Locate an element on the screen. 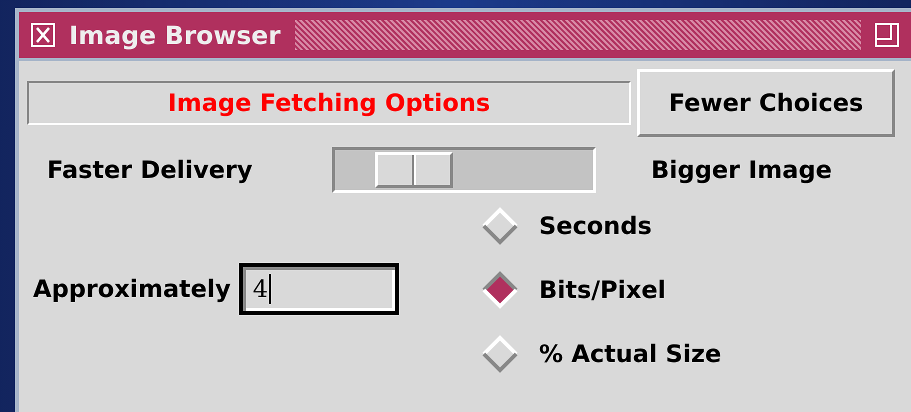  radio-label: % Actual Size is located at coordinates (630, 354).